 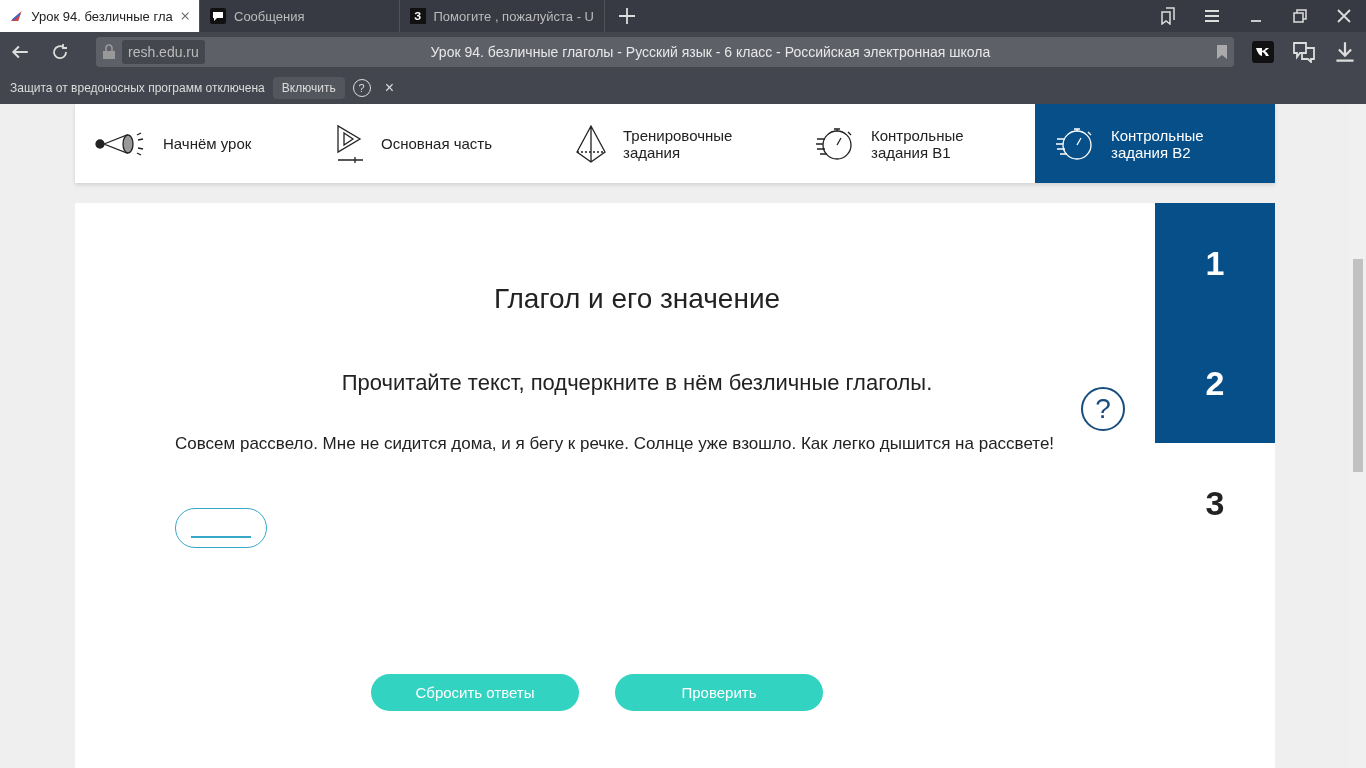 What do you see at coordinates (591, 143) in the screenshot?
I see `pyramid-icon` at bounding box center [591, 143].